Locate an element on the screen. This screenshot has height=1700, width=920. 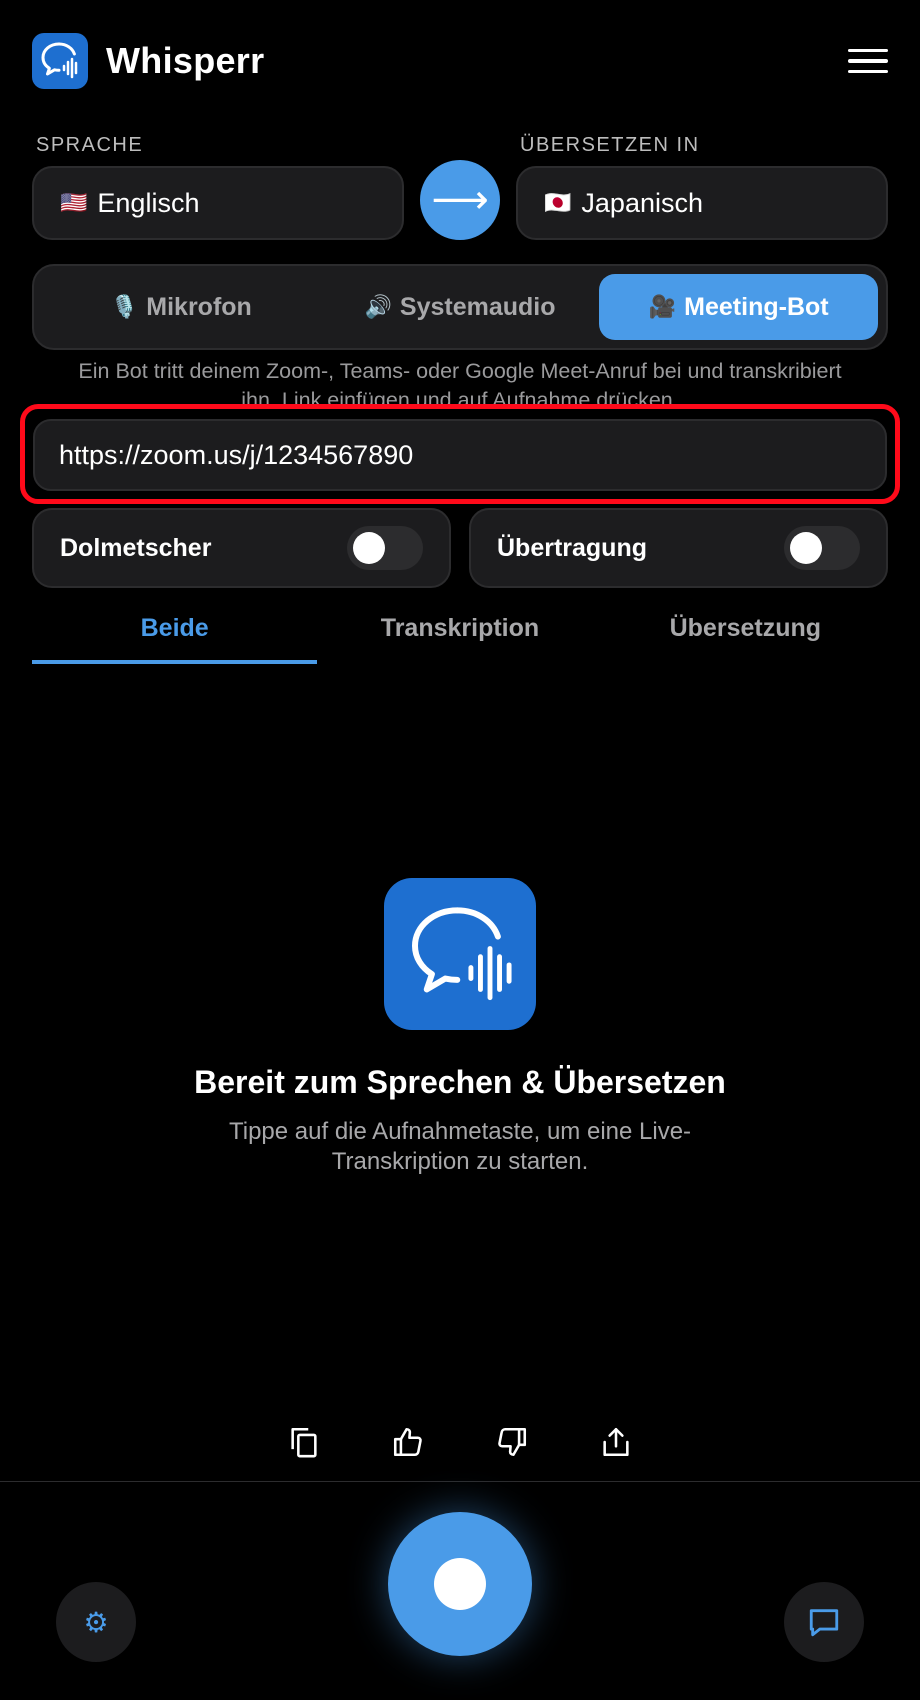
tab-microphone-label: Mikrofon is located at coordinates (199, 306).